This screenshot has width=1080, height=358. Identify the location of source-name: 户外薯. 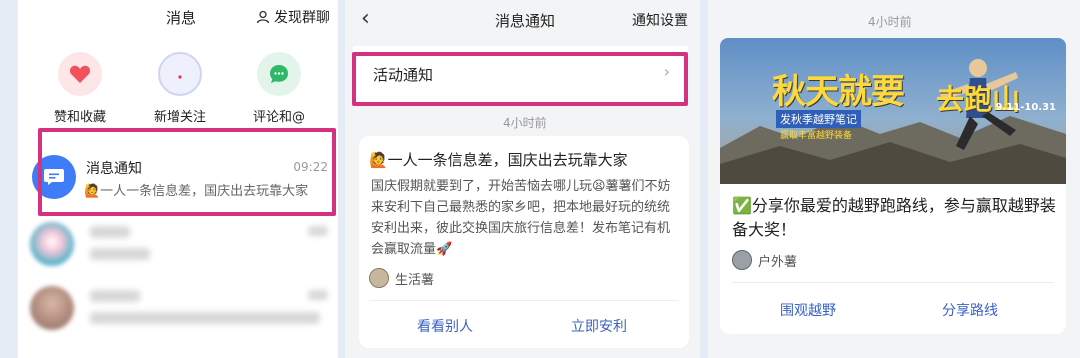
(778, 262).